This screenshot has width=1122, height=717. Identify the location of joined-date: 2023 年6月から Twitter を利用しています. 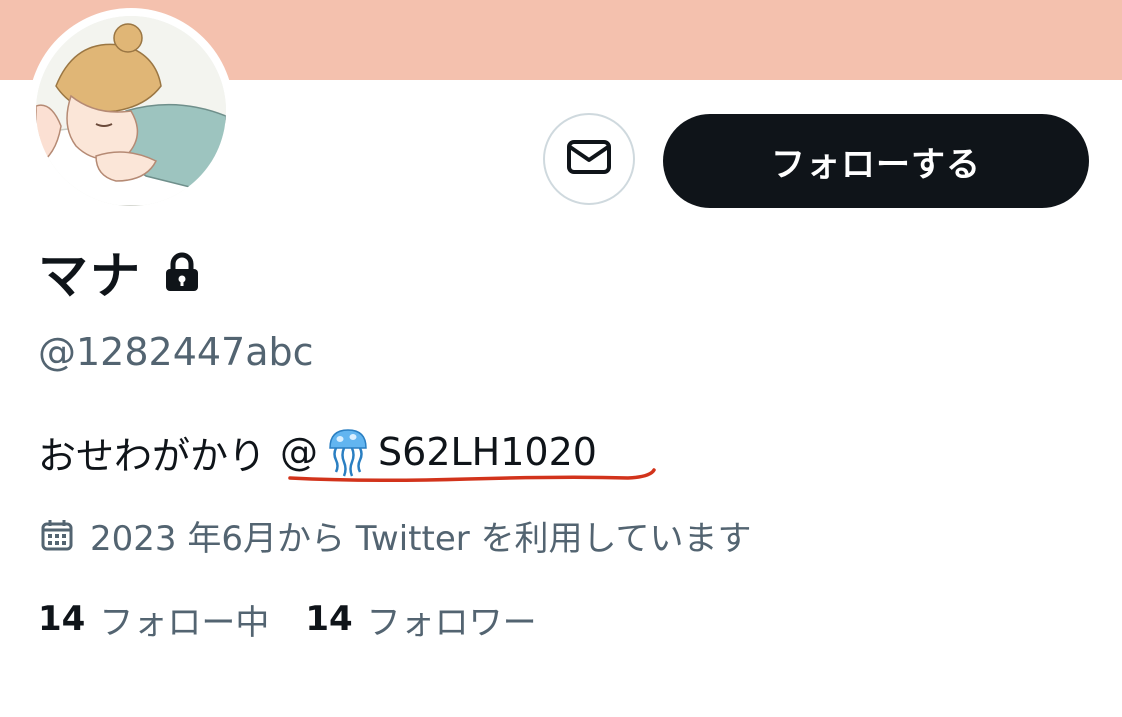
(396, 535).